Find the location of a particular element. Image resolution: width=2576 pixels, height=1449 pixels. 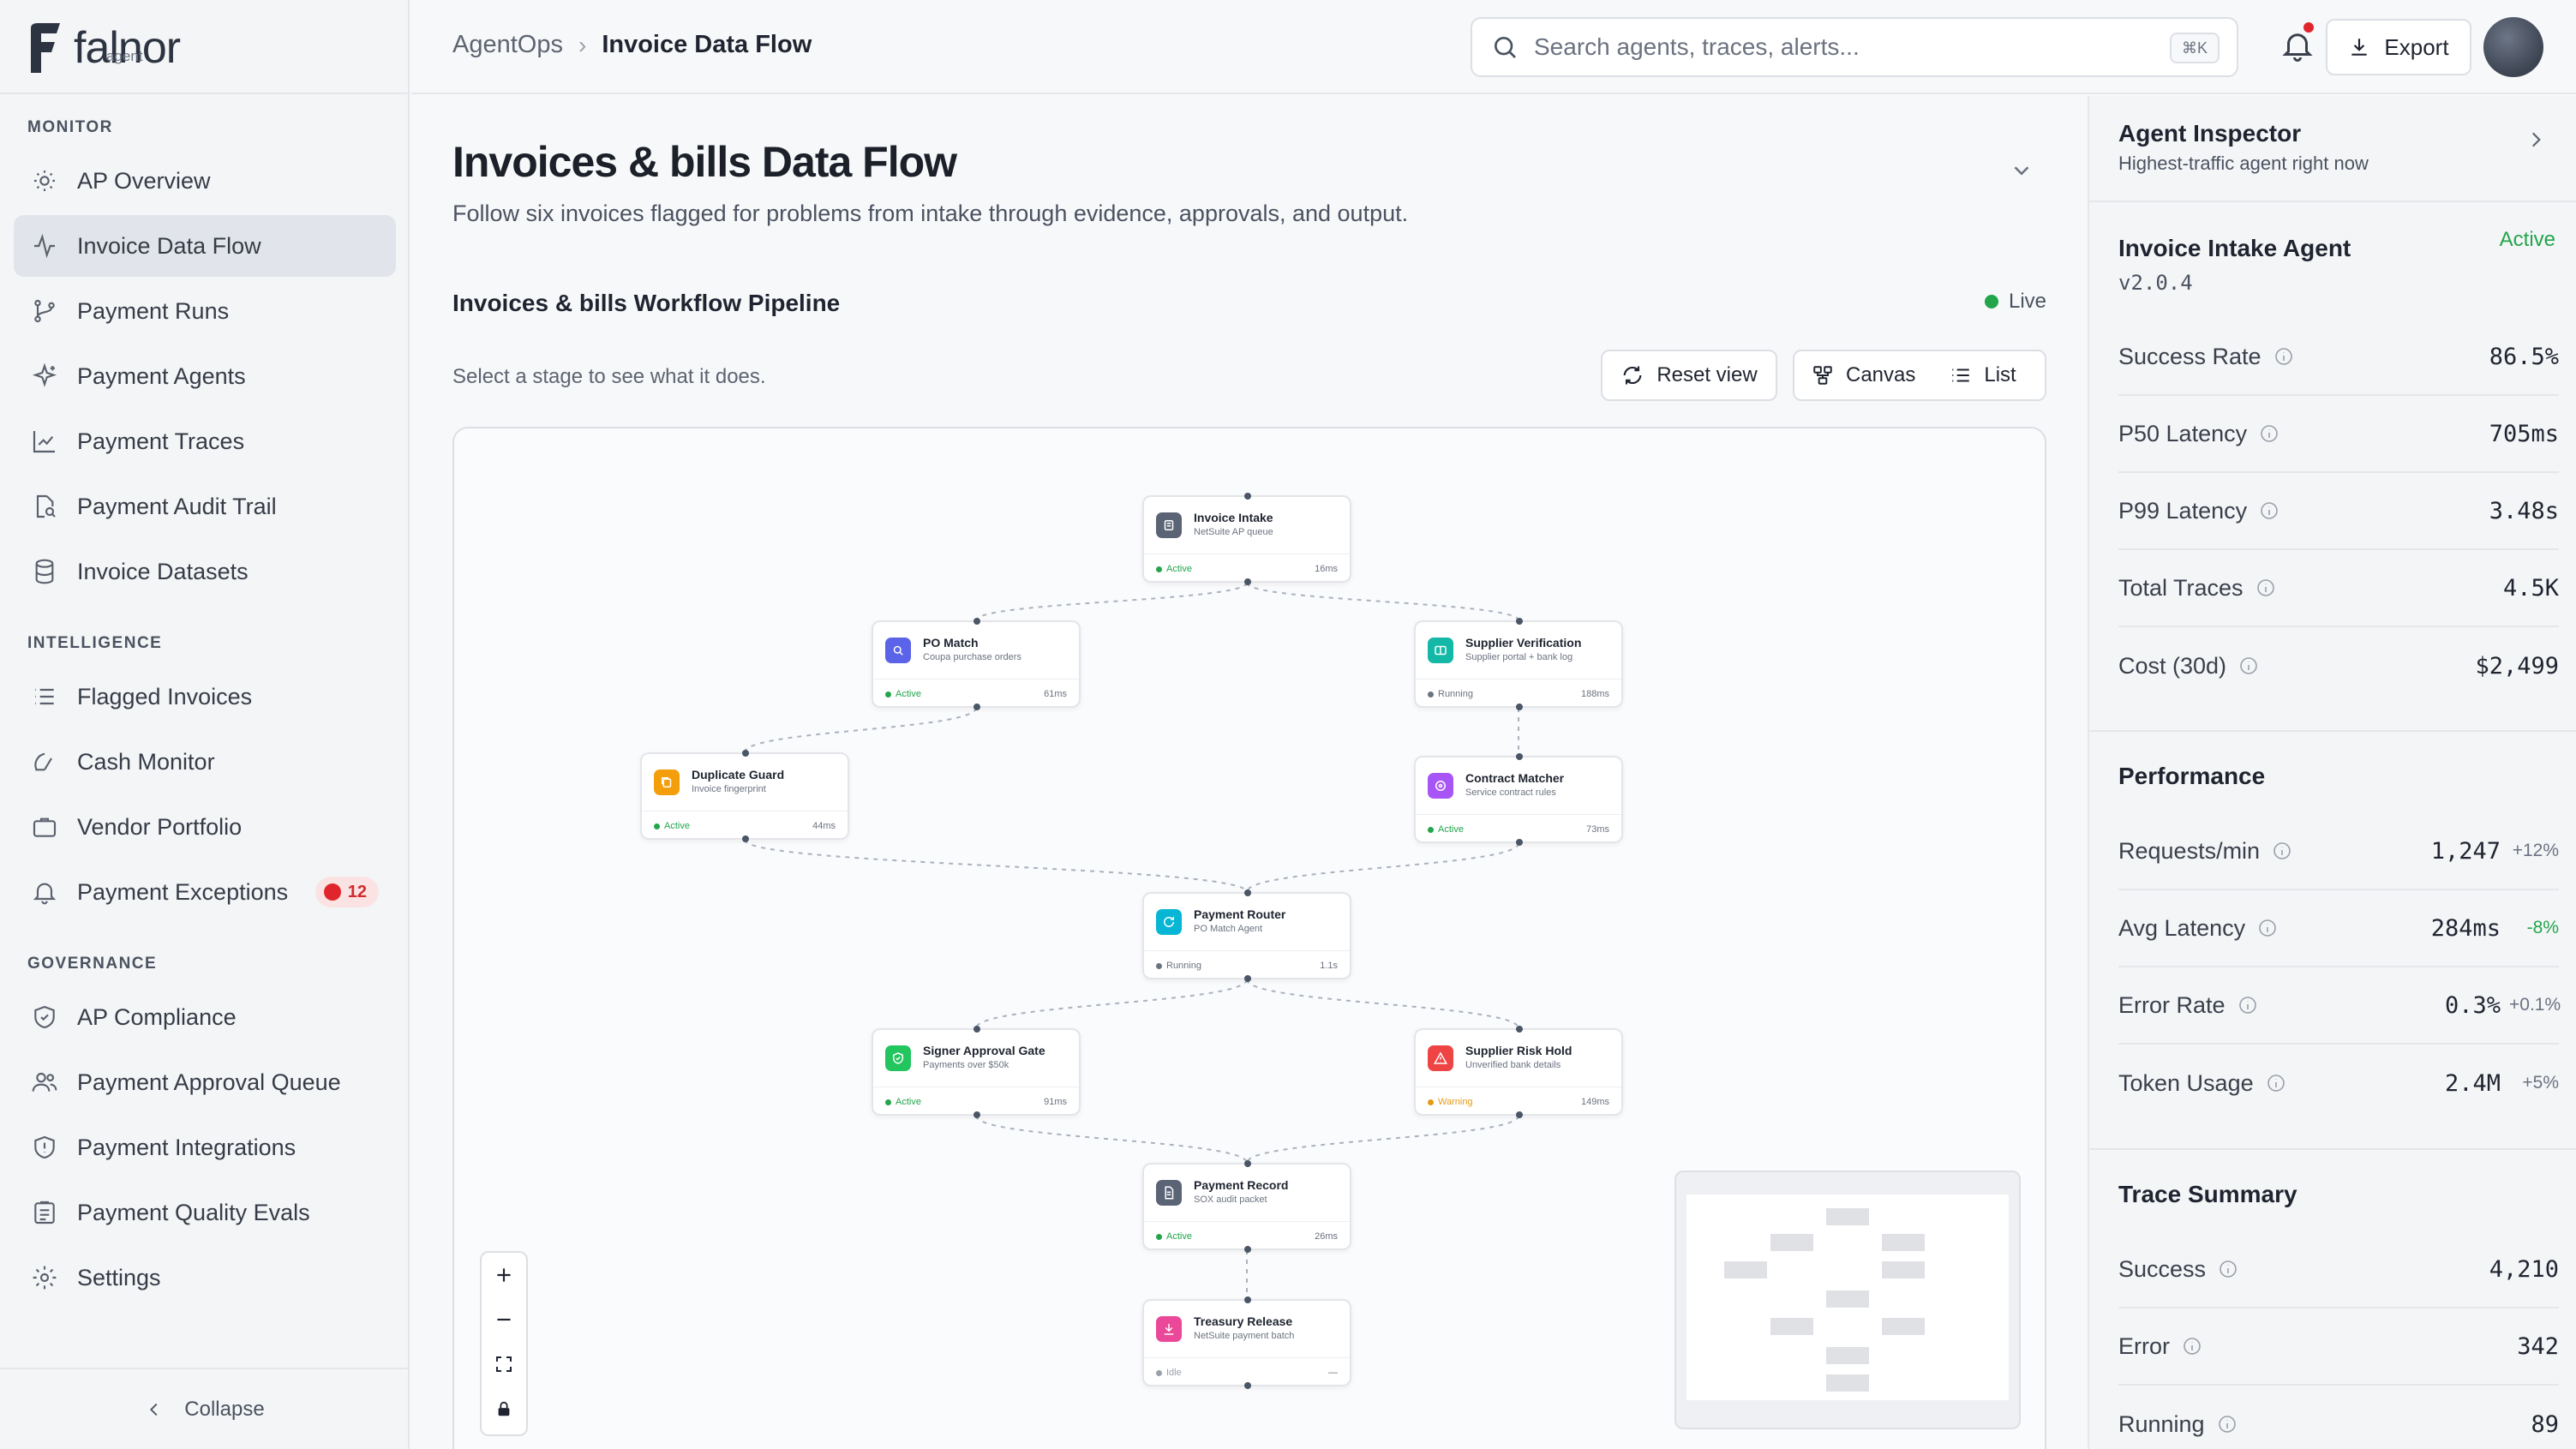

collapse-button: Collapse is located at coordinates (205, 1408).